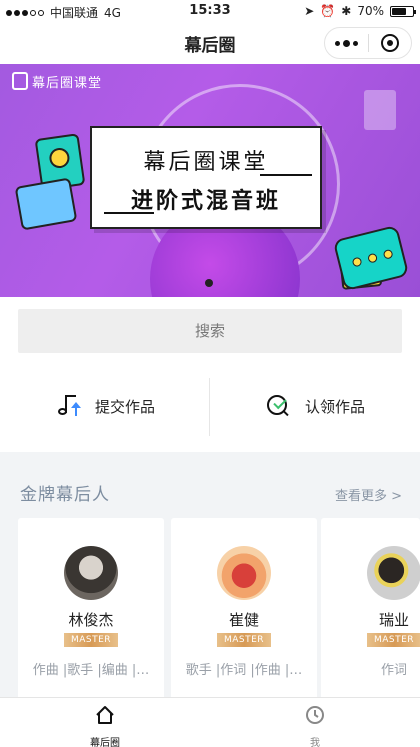 The height and width of the screenshot is (747, 420). I want to click on claim-work-label: 认领作品, so click(334, 406).